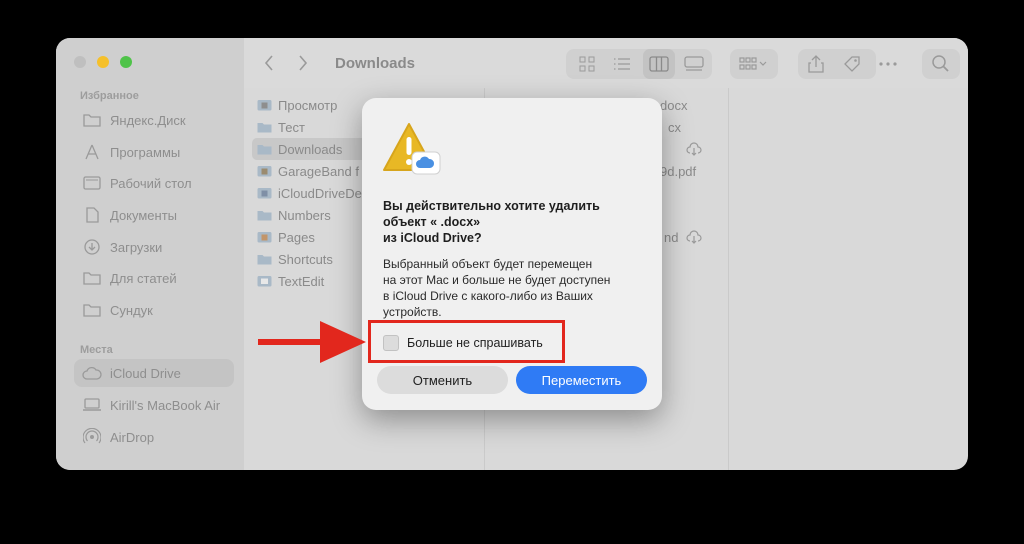 Image resolution: width=1024 pixels, height=544 pixels. What do you see at coordinates (148, 120) in the screenshot?
I see `sidebar-item-label: Яндекс.Диск` at bounding box center [148, 120].